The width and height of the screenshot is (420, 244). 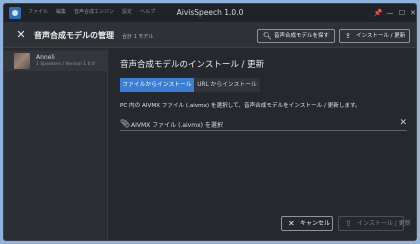 I want to click on speaker-name: Anneli, so click(x=45, y=57).